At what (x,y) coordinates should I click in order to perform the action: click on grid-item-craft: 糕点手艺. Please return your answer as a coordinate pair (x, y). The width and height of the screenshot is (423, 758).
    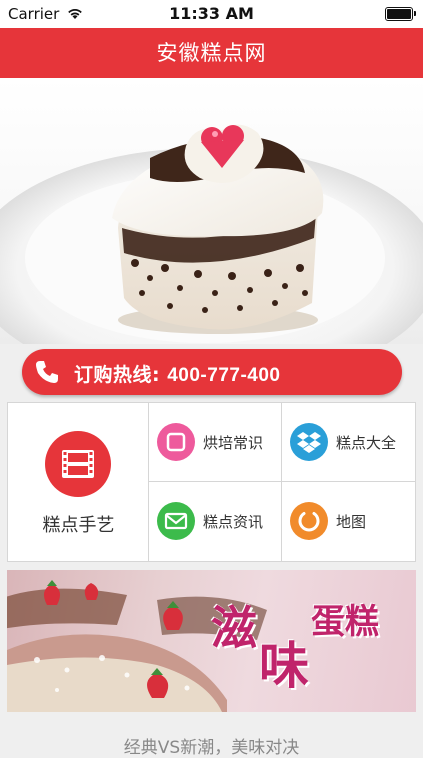
    Looking at the image, I should click on (78, 482).